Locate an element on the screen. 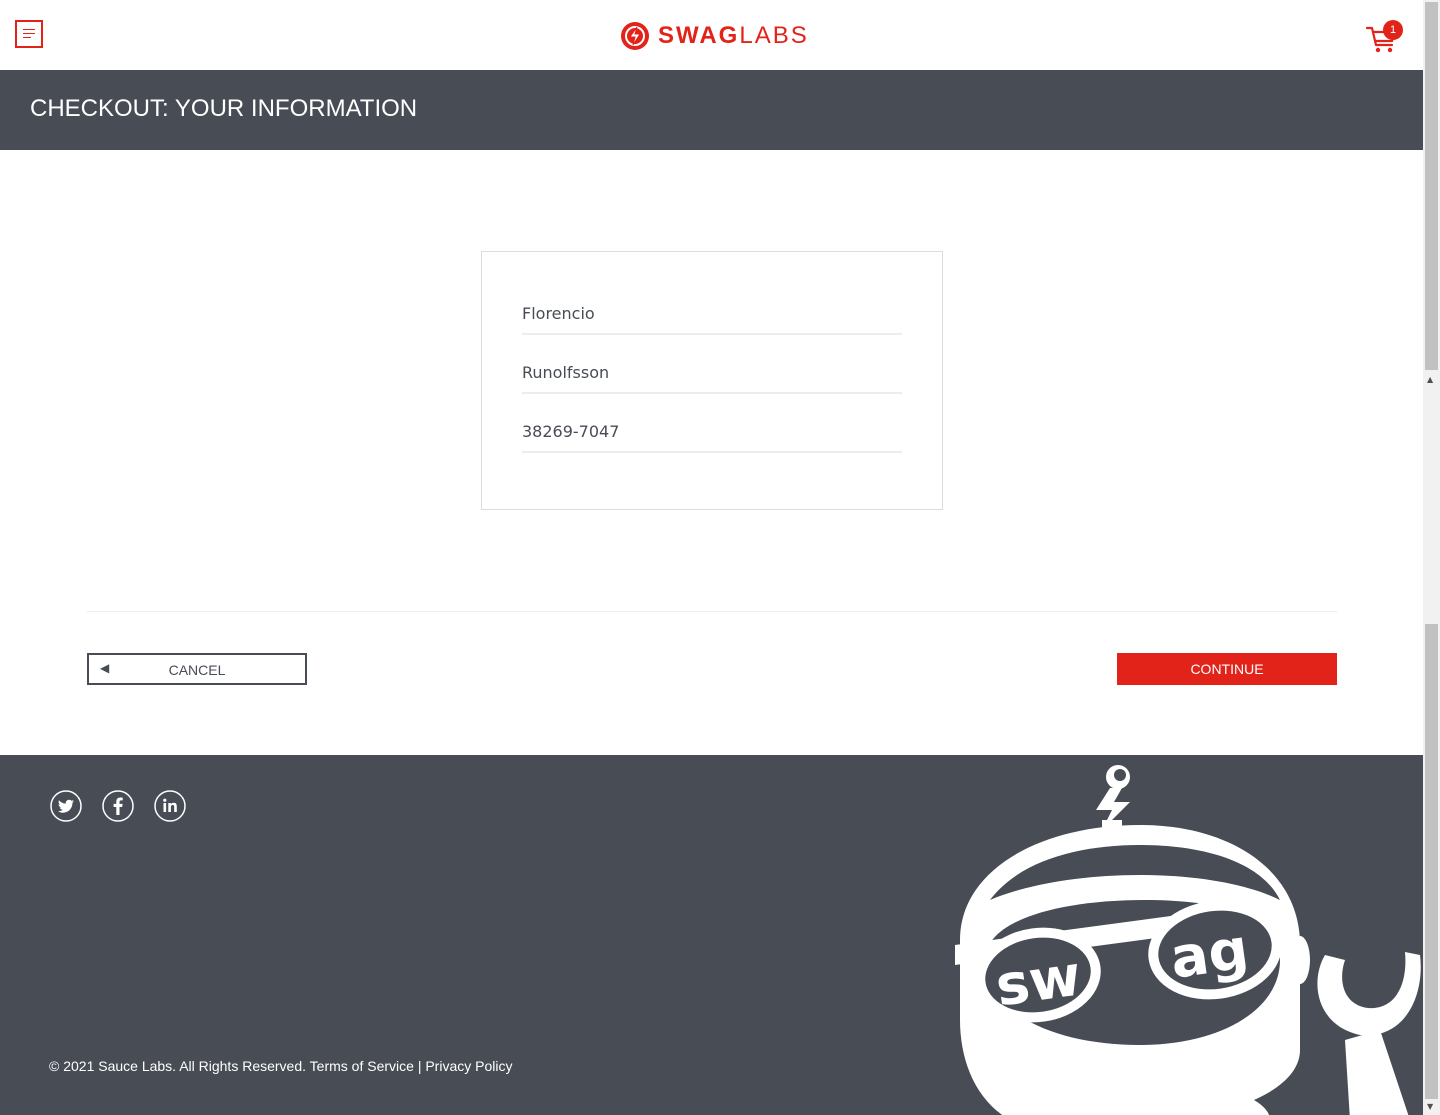 This screenshot has width=1440, height=1115. cancel-button: ◀ CANCEL is located at coordinates (197, 669).